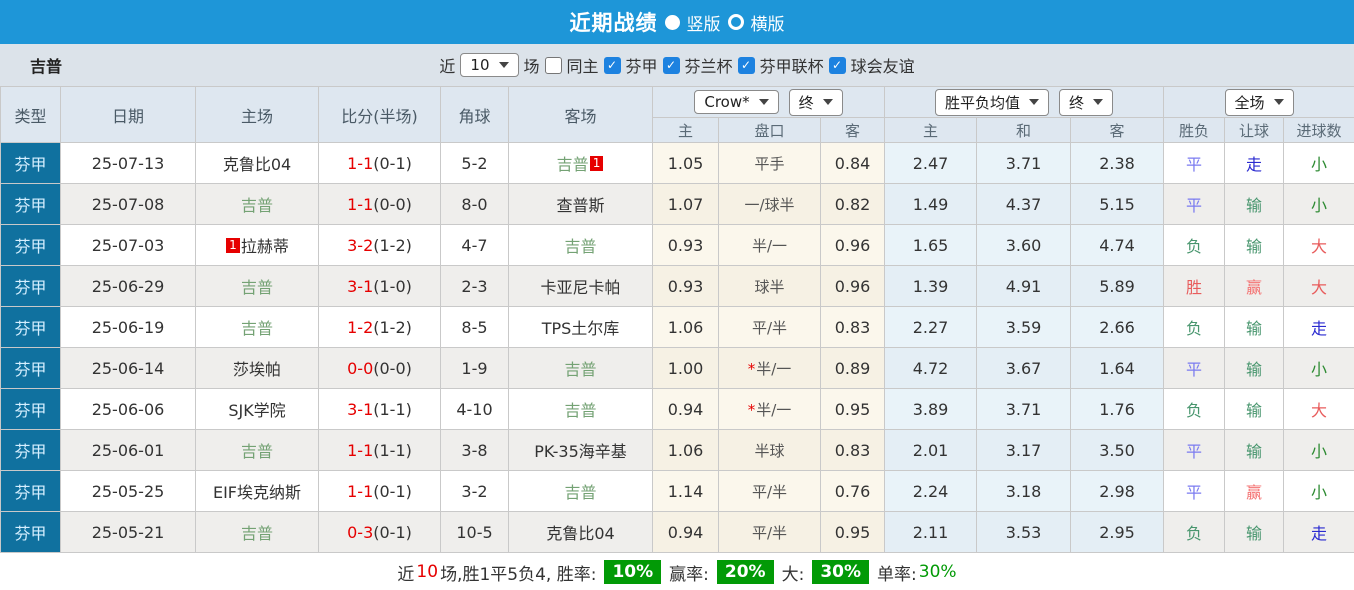  I want to click on handicap-away-odds: 0.83, so click(852, 327).